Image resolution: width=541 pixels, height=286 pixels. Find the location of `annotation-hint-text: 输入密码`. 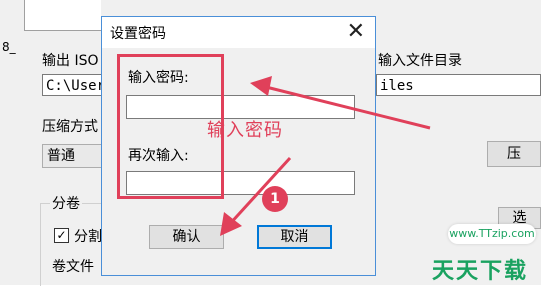

annotation-hint-text: 输入密码 is located at coordinates (245, 130).